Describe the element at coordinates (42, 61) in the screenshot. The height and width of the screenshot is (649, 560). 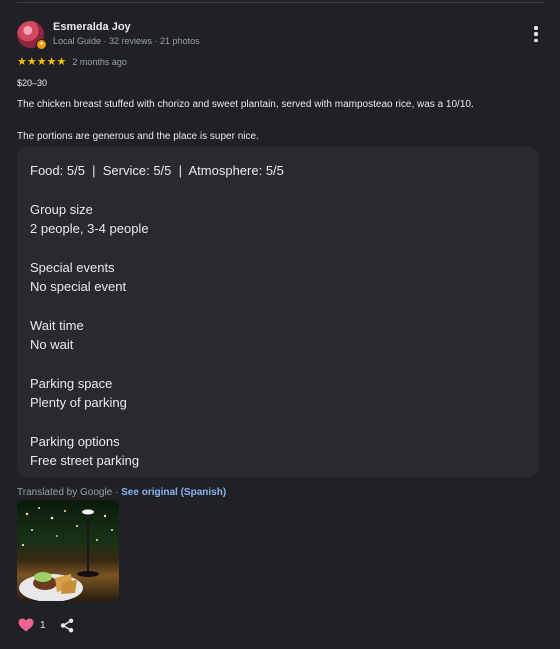
I see `star-rating: ★★★★★` at that location.